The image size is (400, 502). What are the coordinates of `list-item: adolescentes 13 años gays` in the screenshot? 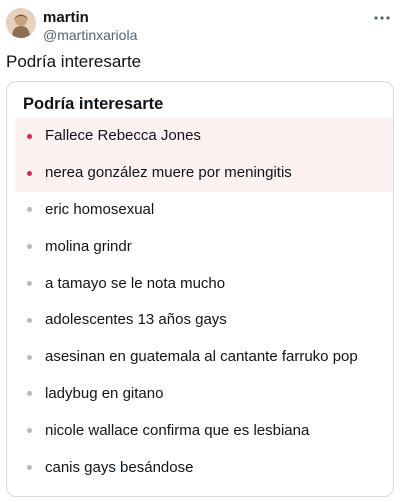 It's located at (204, 320).